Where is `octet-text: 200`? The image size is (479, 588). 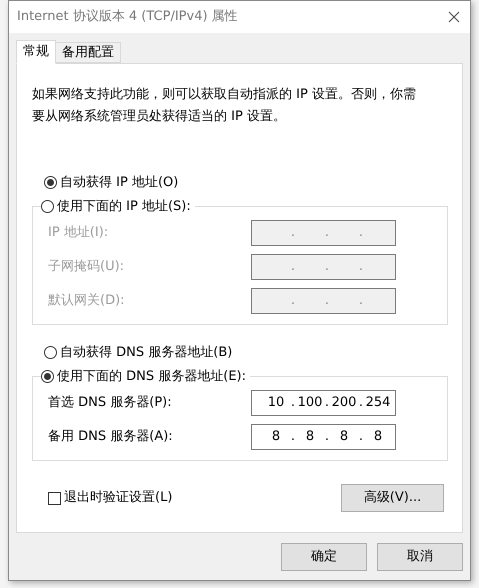 octet-text: 200 is located at coordinates (344, 402).